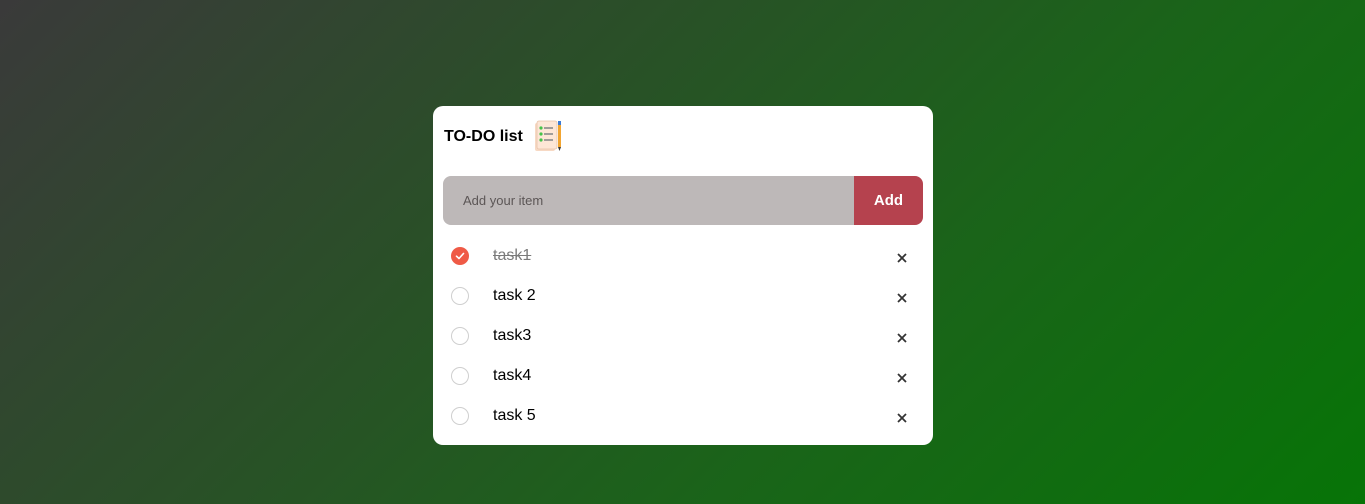 The height and width of the screenshot is (504, 1365). Describe the element at coordinates (888, 200) in the screenshot. I see `add-button: Add` at that location.